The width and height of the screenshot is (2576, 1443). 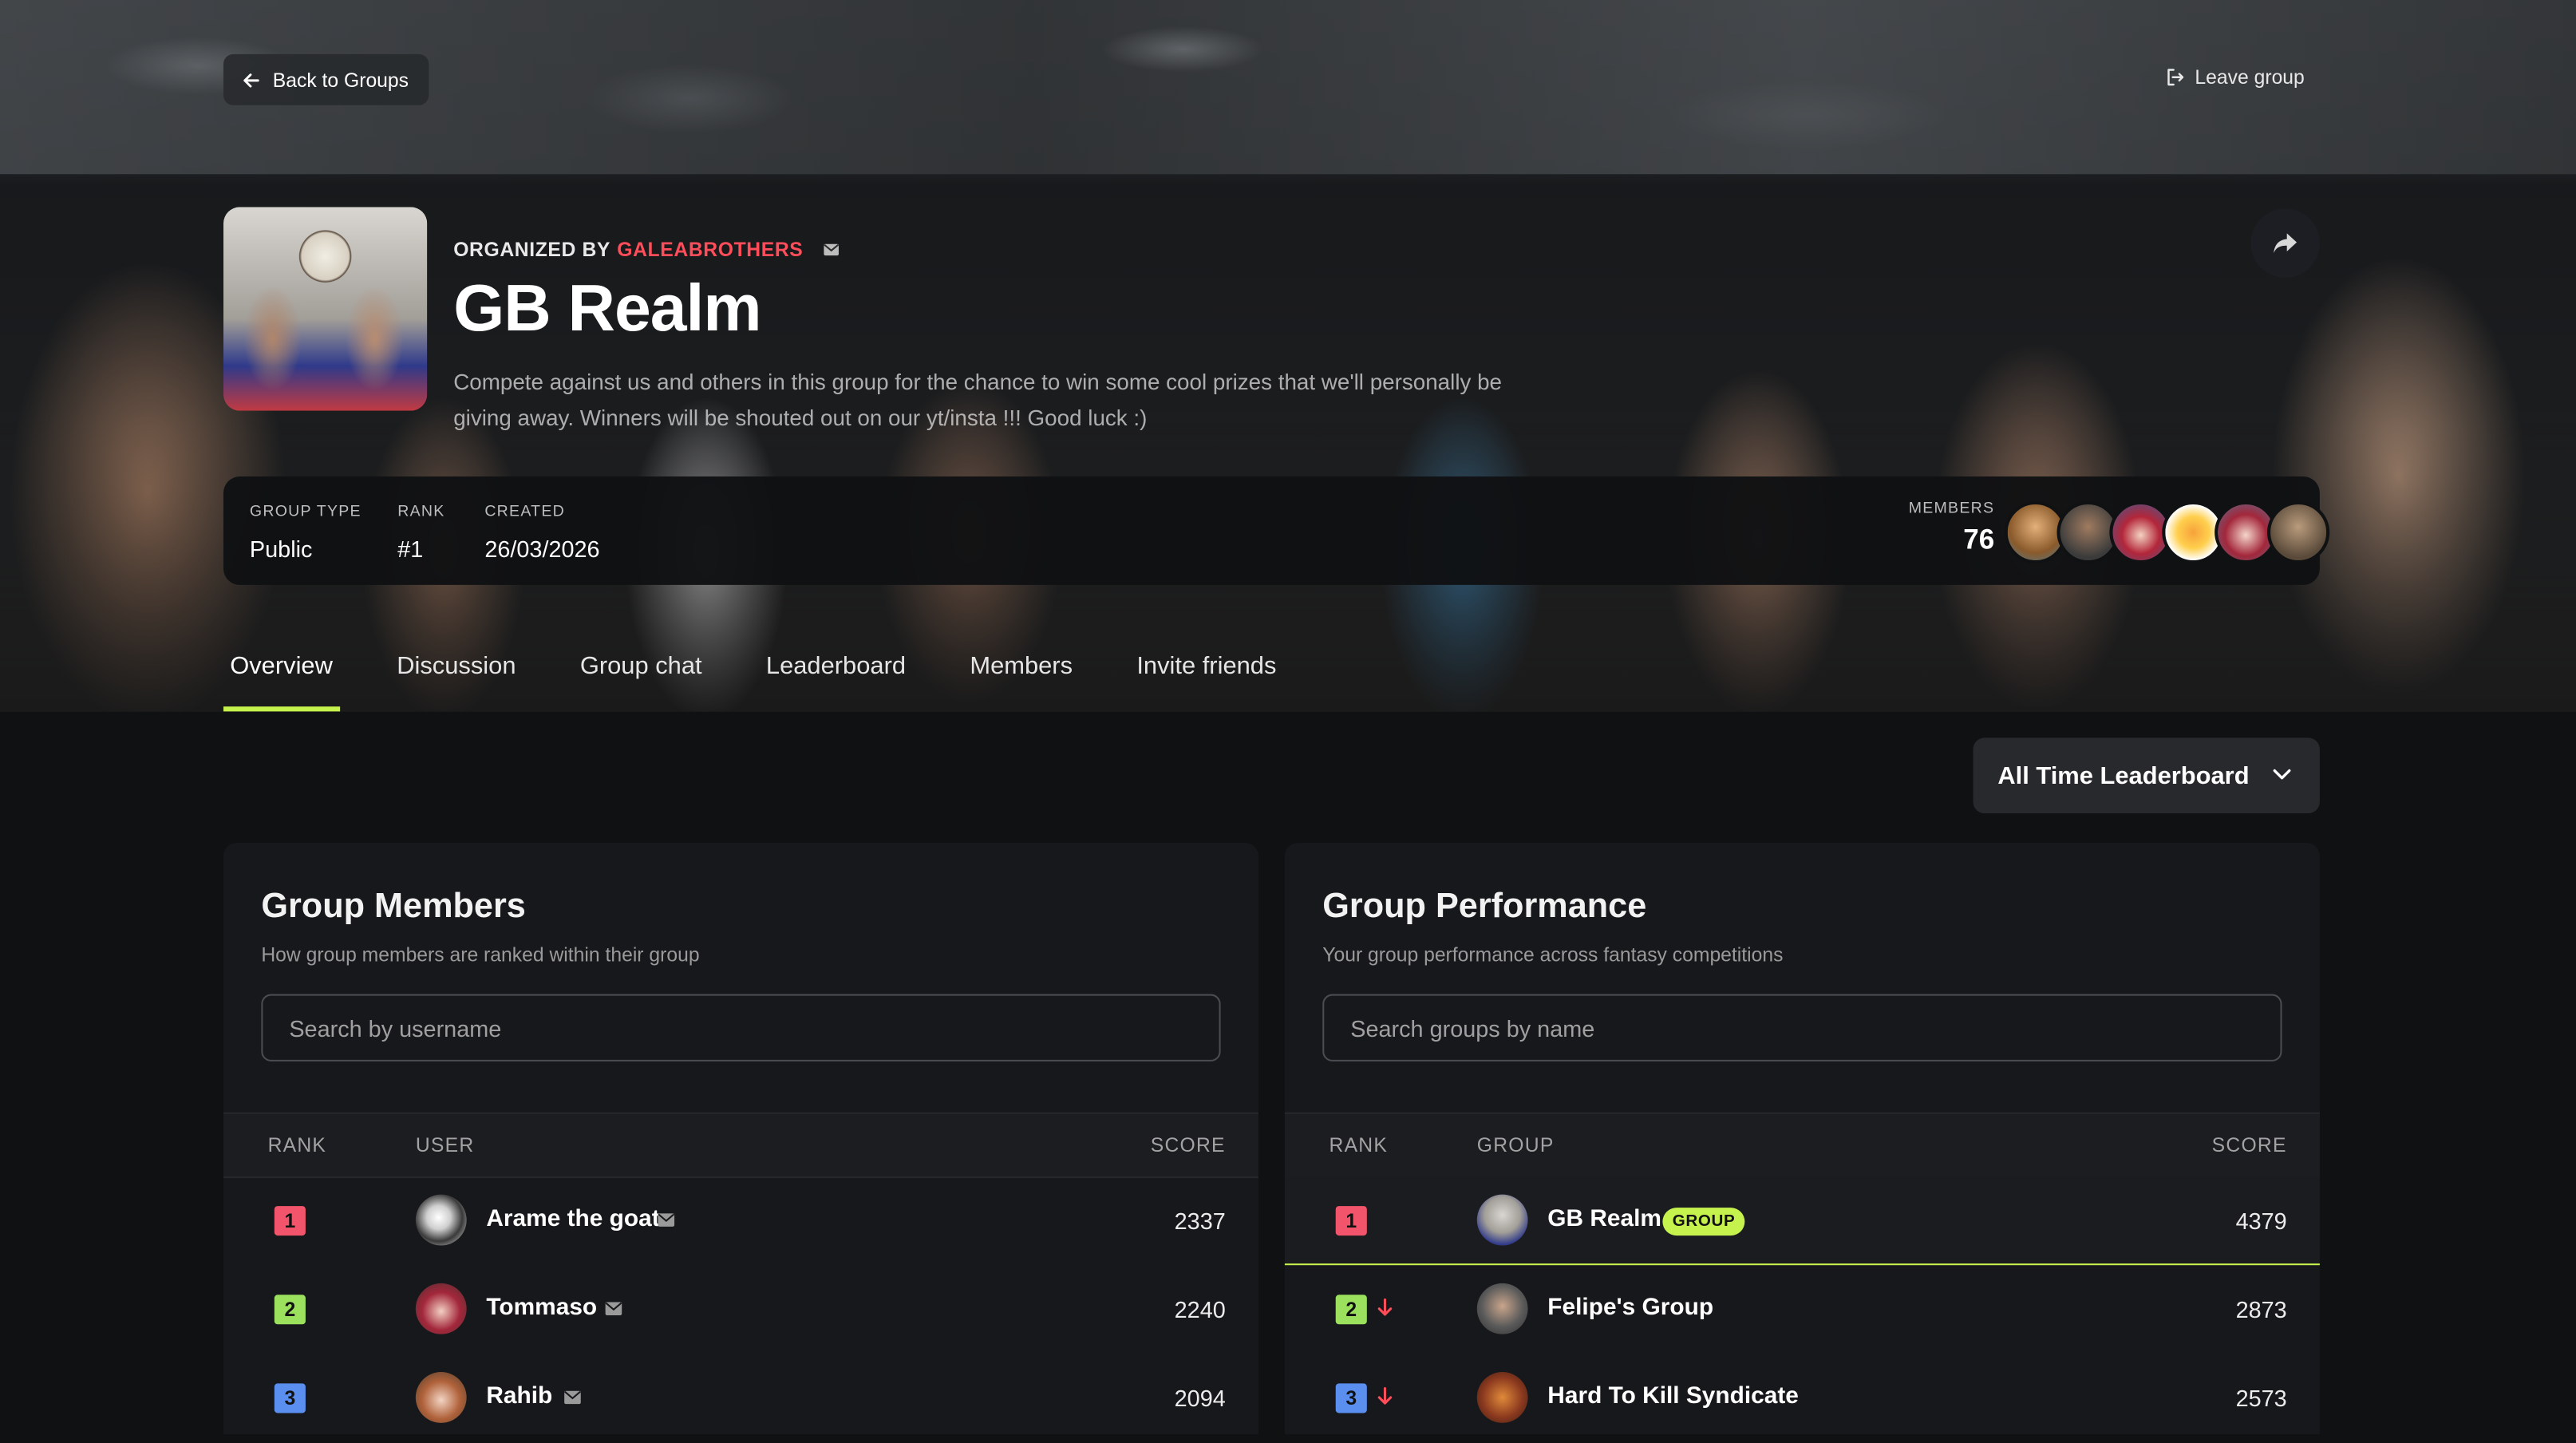 What do you see at coordinates (572, 1219) in the screenshot?
I see `user-name: Arame the goat` at bounding box center [572, 1219].